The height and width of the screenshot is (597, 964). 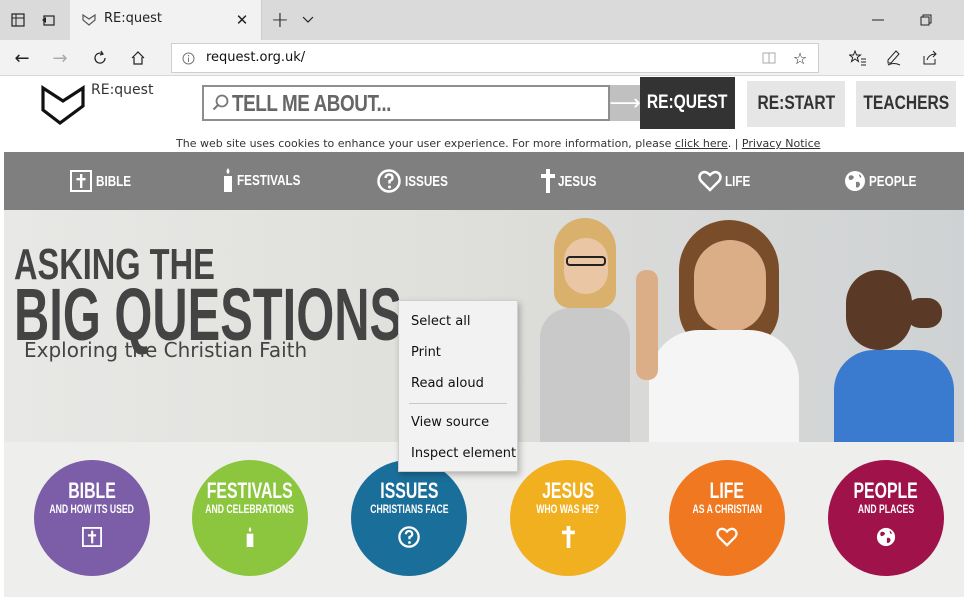 What do you see at coordinates (122, 90) in the screenshot?
I see `logo-text: RE:quest` at bounding box center [122, 90].